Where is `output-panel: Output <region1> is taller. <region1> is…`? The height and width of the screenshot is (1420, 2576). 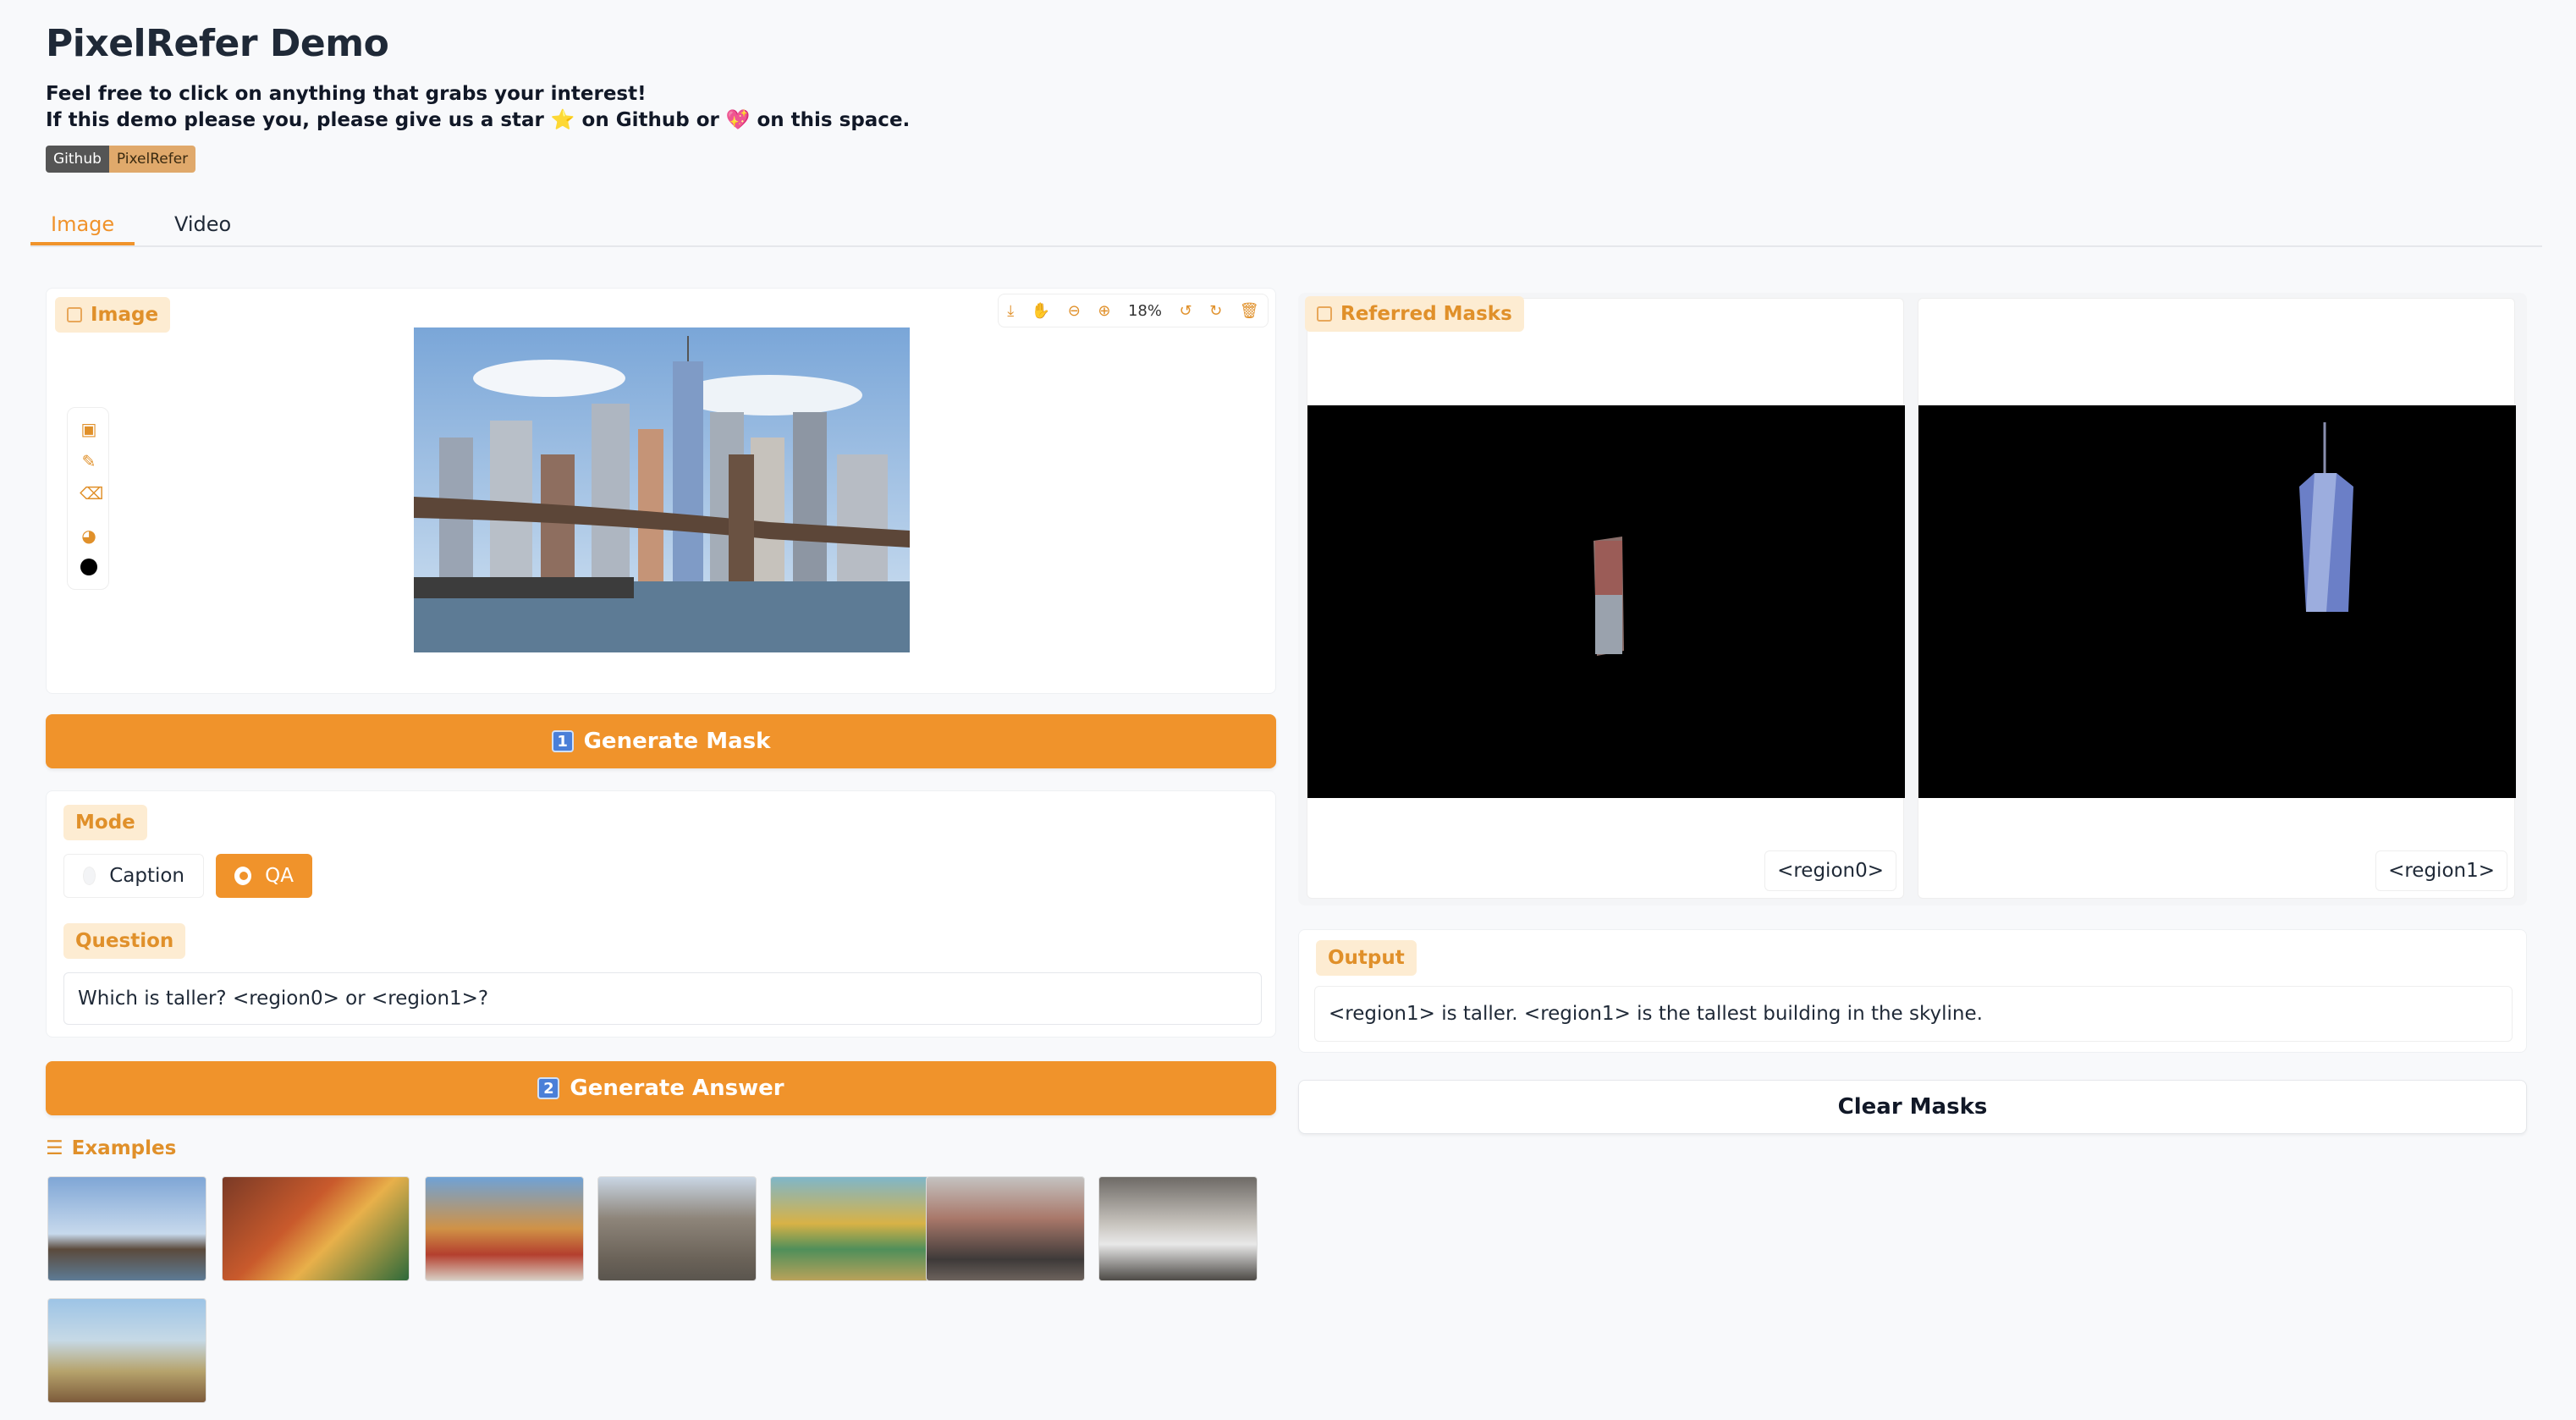
output-panel: Output <region1> is taller. <region1> is… is located at coordinates (1912, 991).